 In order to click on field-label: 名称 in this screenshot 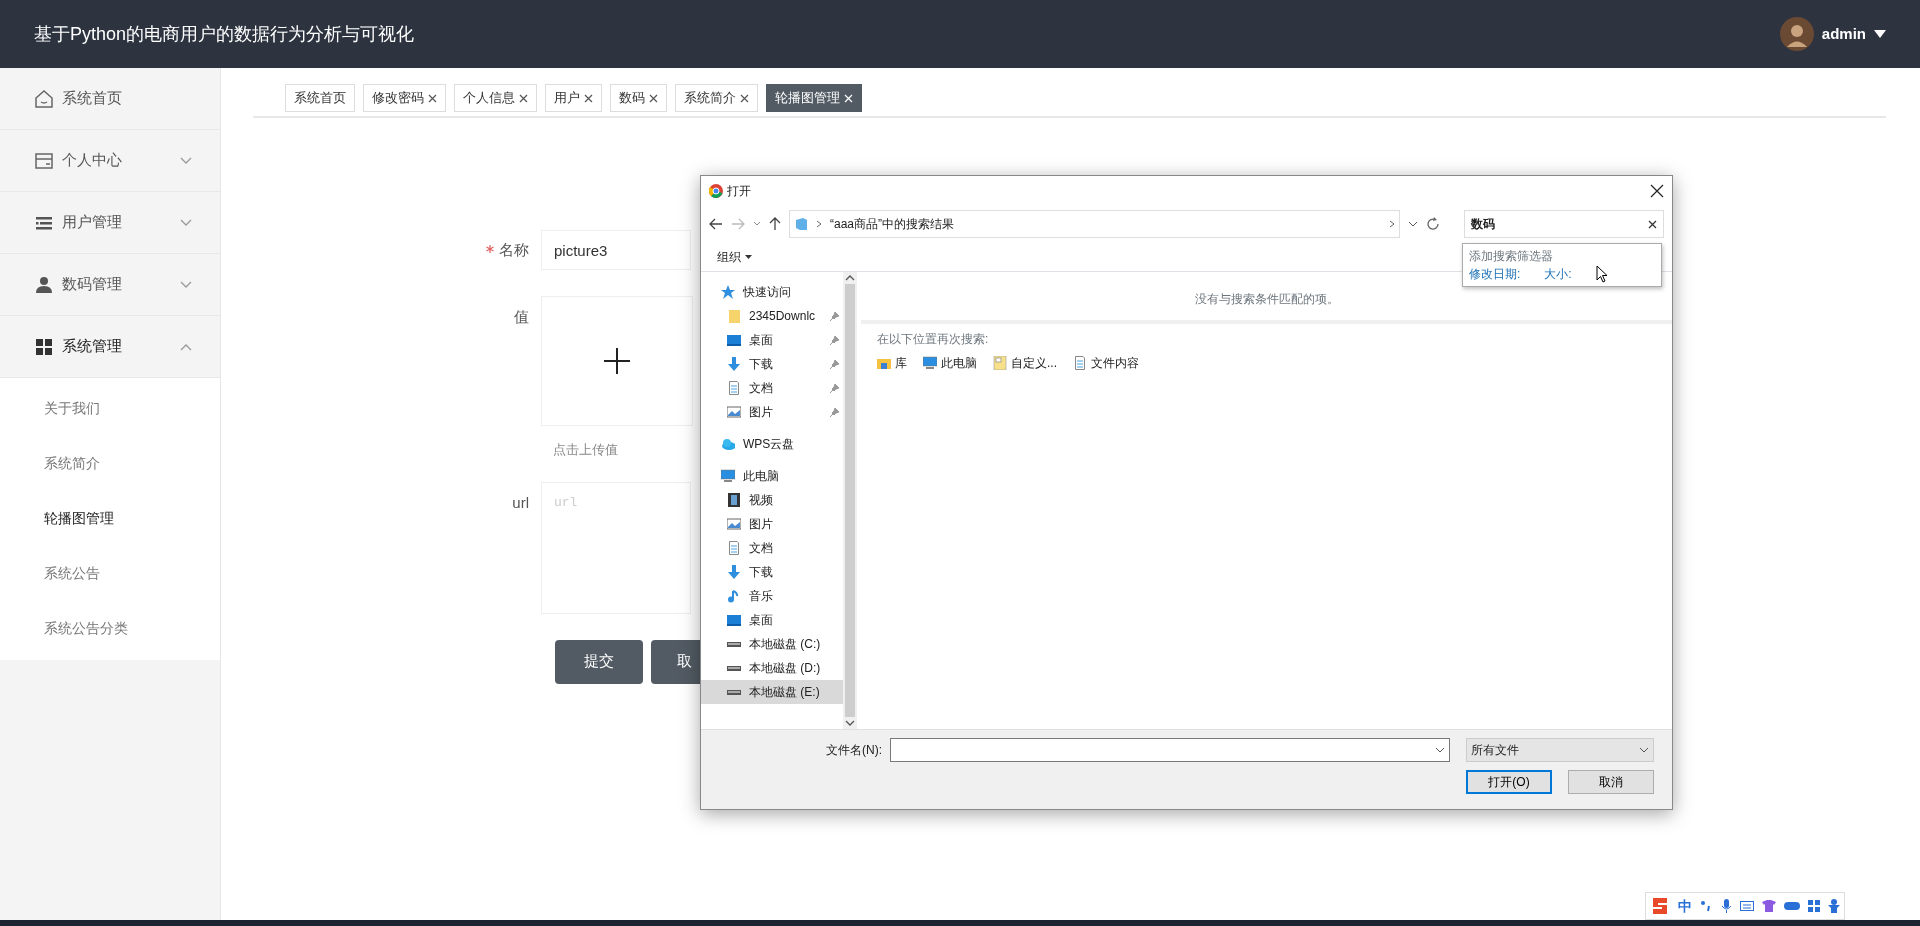, I will do `click(514, 249)`.